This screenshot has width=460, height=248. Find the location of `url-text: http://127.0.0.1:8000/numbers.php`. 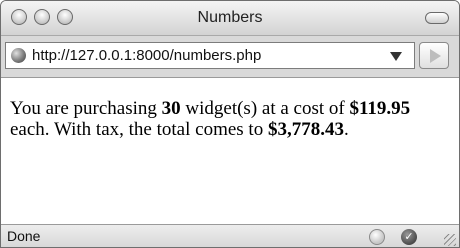

url-text: http://127.0.0.1:8000/numbers.php is located at coordinates (146, 55).